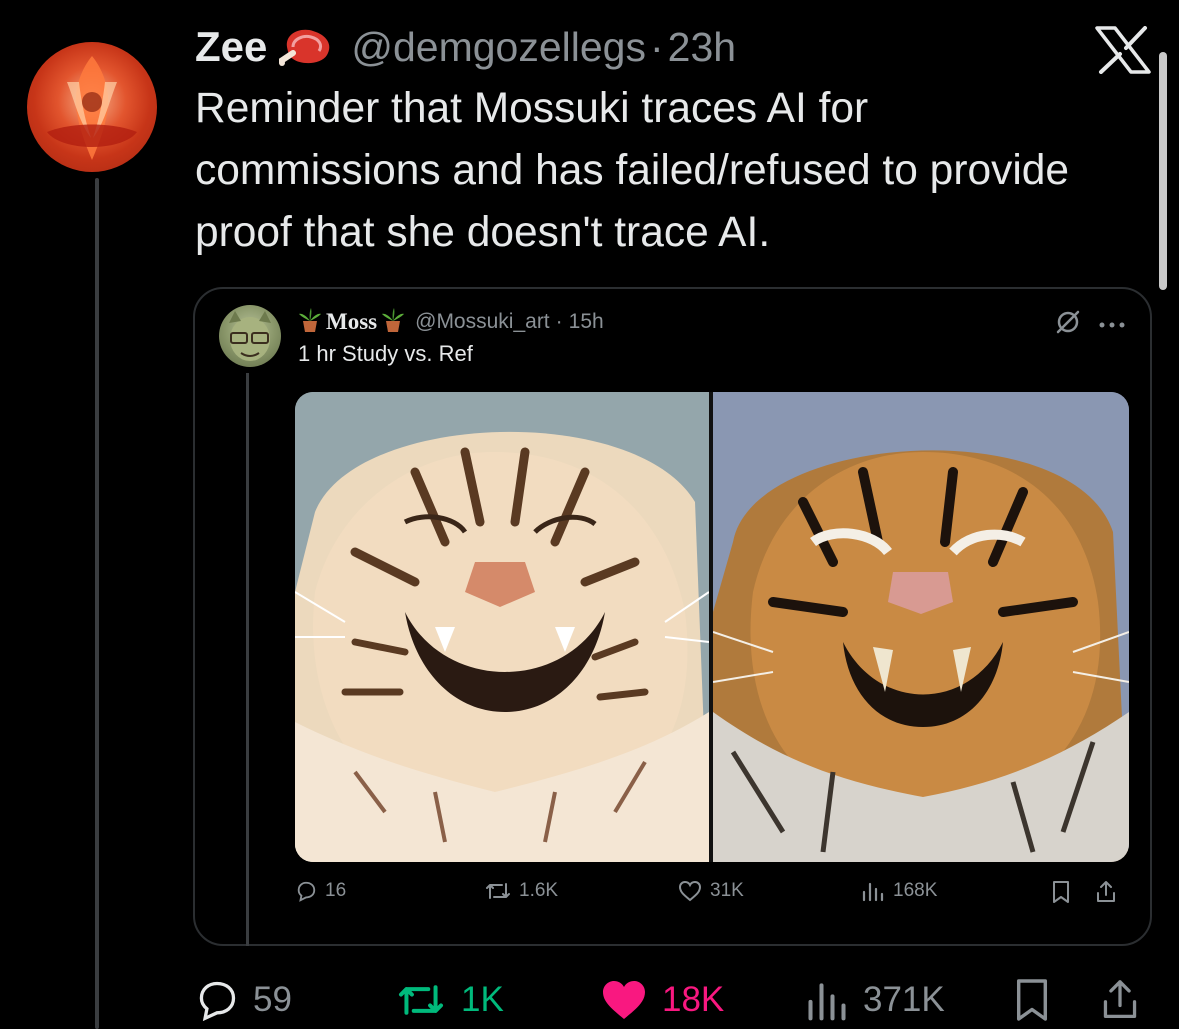 The width and height of the screenshot is (1179, 1029). I want to click on action-bar: 59 1K 18K 371K, so click(675, 1000).